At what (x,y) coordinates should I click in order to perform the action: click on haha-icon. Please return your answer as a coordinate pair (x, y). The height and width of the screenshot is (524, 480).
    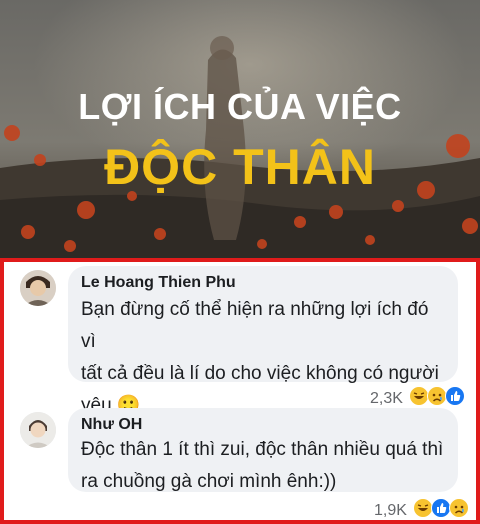
    Looking at the image, I should click on (422, 510).